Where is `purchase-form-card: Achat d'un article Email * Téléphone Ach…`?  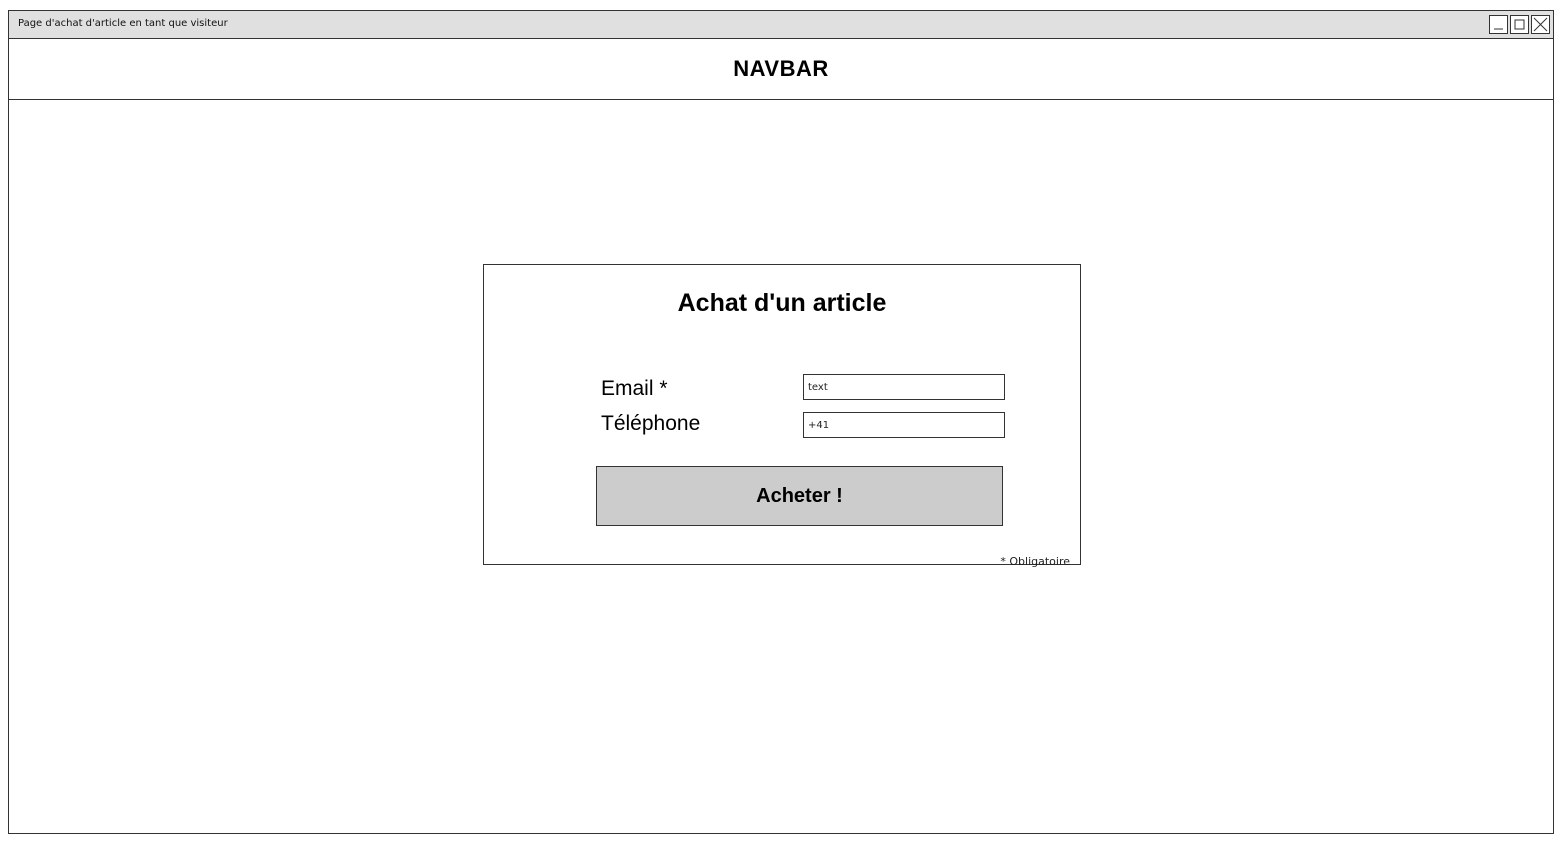 purchase-form-card: Achat d'un article Email * Téléphone Ach… is located at coordinates (782, 416).